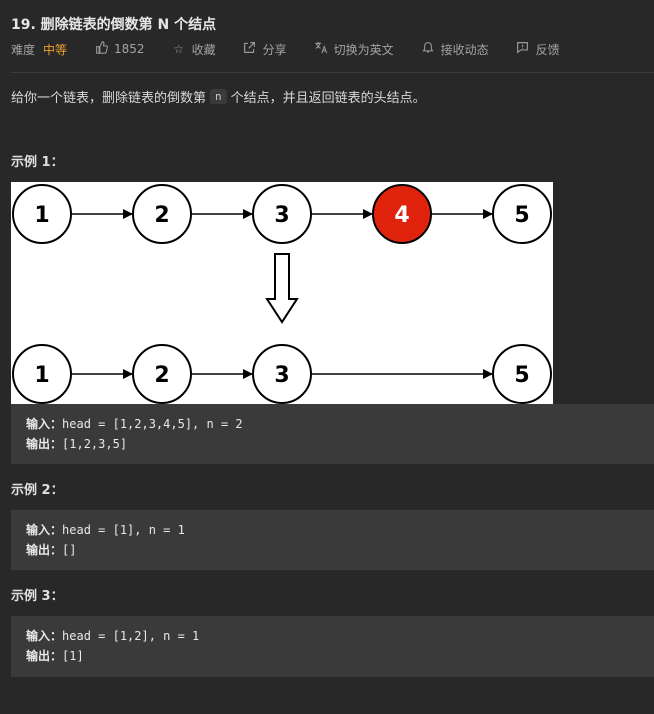 The height and width of the screenshot is (714, 654). Describe the element at coordinates (363, 49) in the screenshot. I see `switch-language-label: 切换为英文` at that location.